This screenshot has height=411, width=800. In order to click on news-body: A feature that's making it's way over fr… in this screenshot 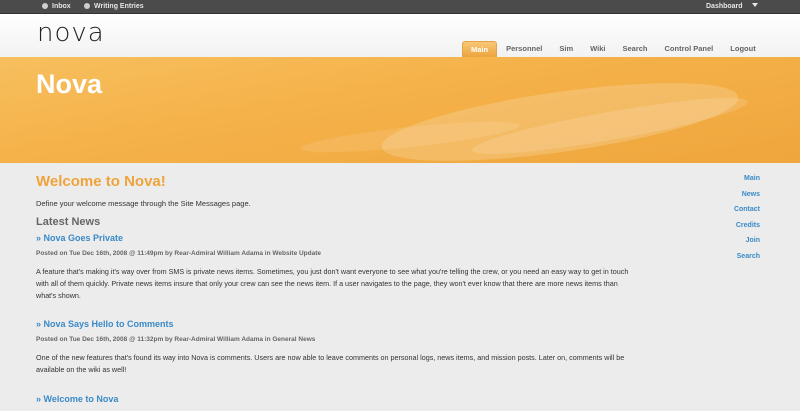, I will do `click(332, 283)`.